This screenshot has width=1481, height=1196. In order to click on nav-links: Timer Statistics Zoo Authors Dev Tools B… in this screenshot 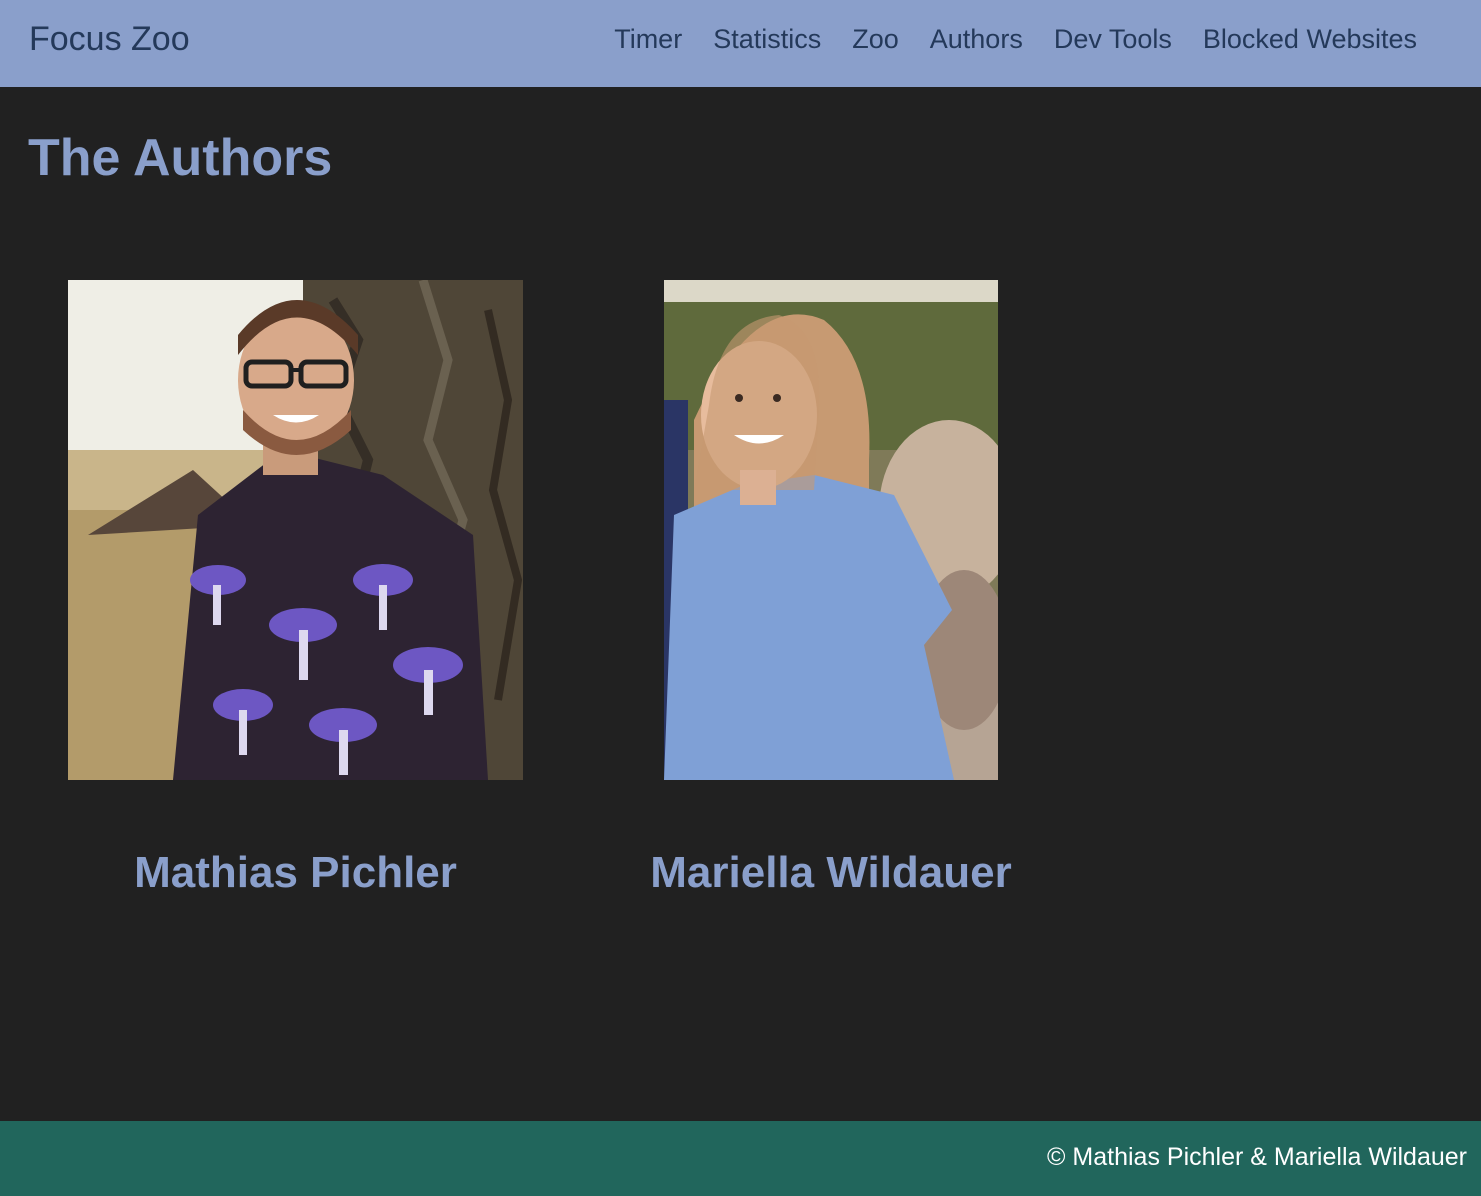, I will do `click(1015, 39)`.